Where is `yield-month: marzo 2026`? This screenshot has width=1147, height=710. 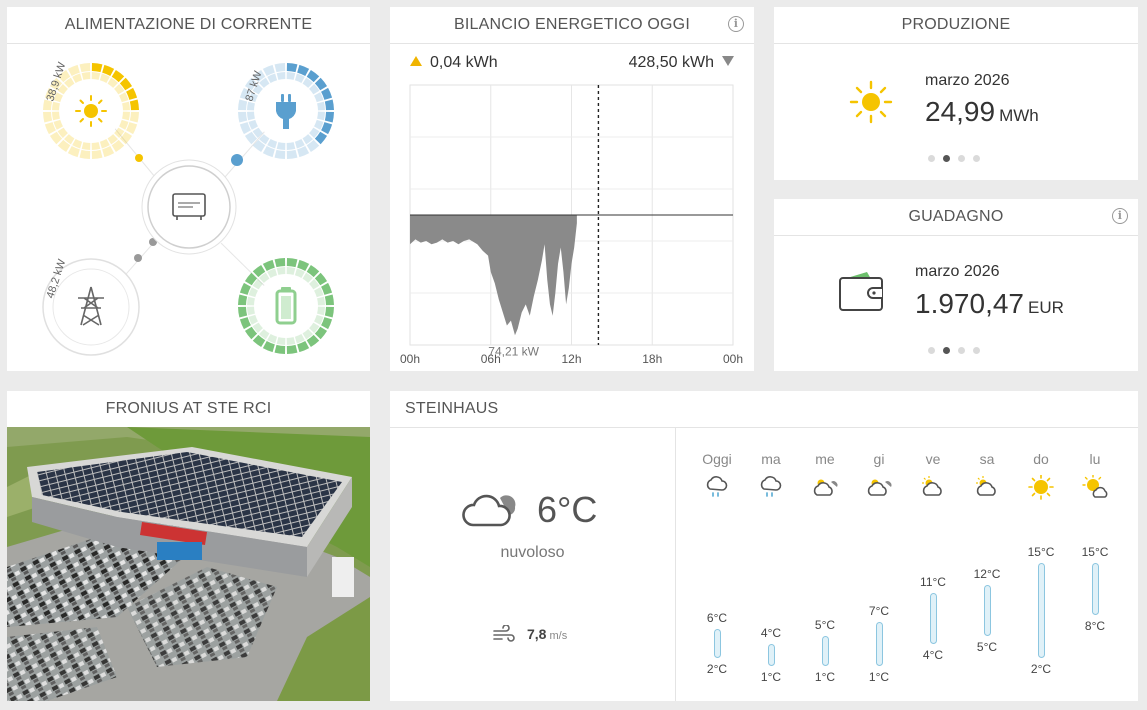 yield-month: marzo 2026 is located at coordinates (957, 271).